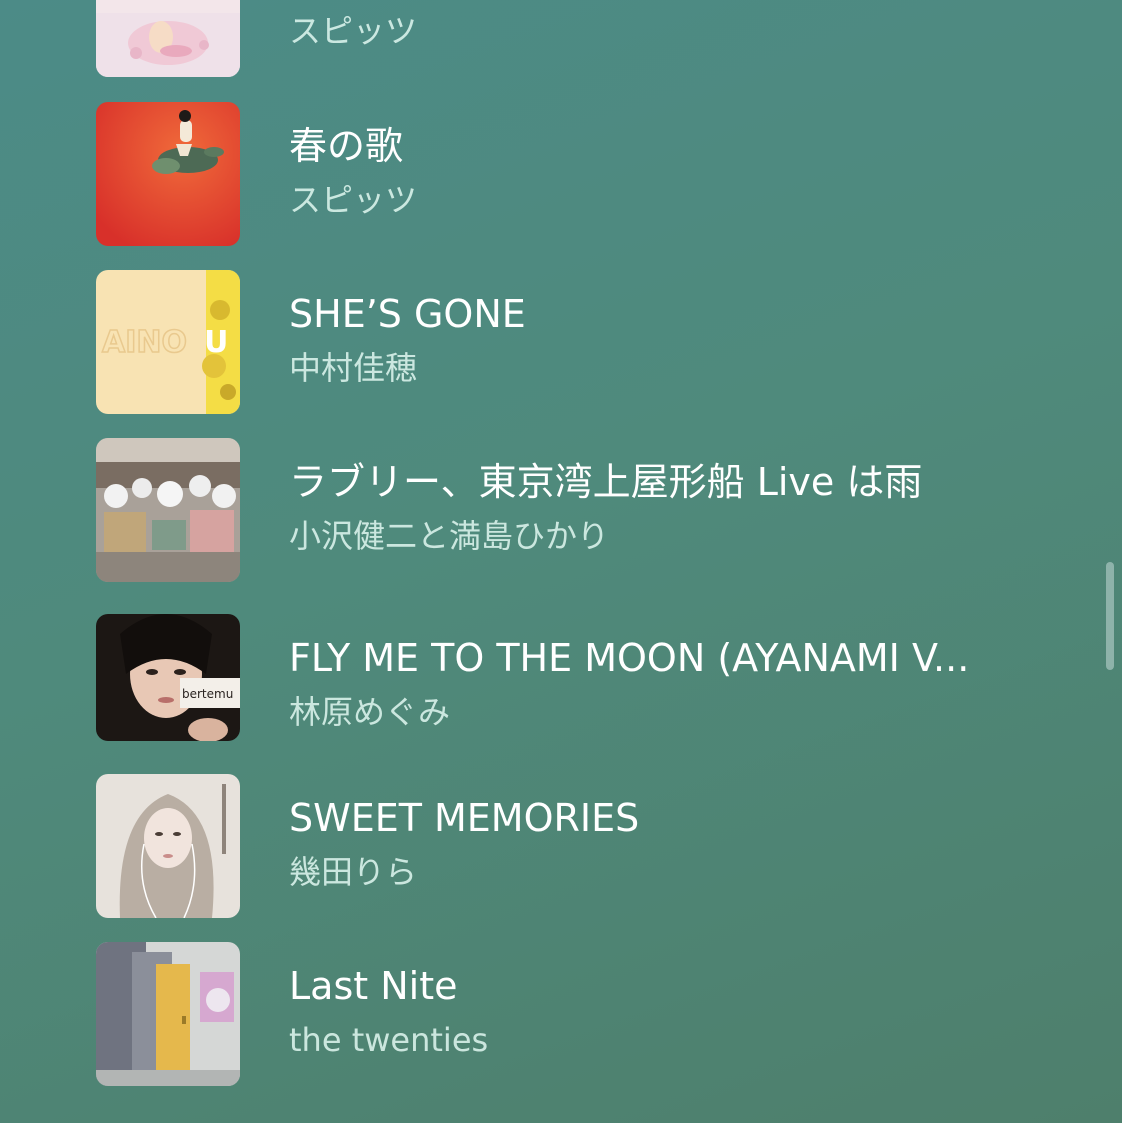  Describe the element at coordinates (566, 342) in the screenshot. I see `track-row: AINO U SHE’S GONE 中村佳穂` at that location.